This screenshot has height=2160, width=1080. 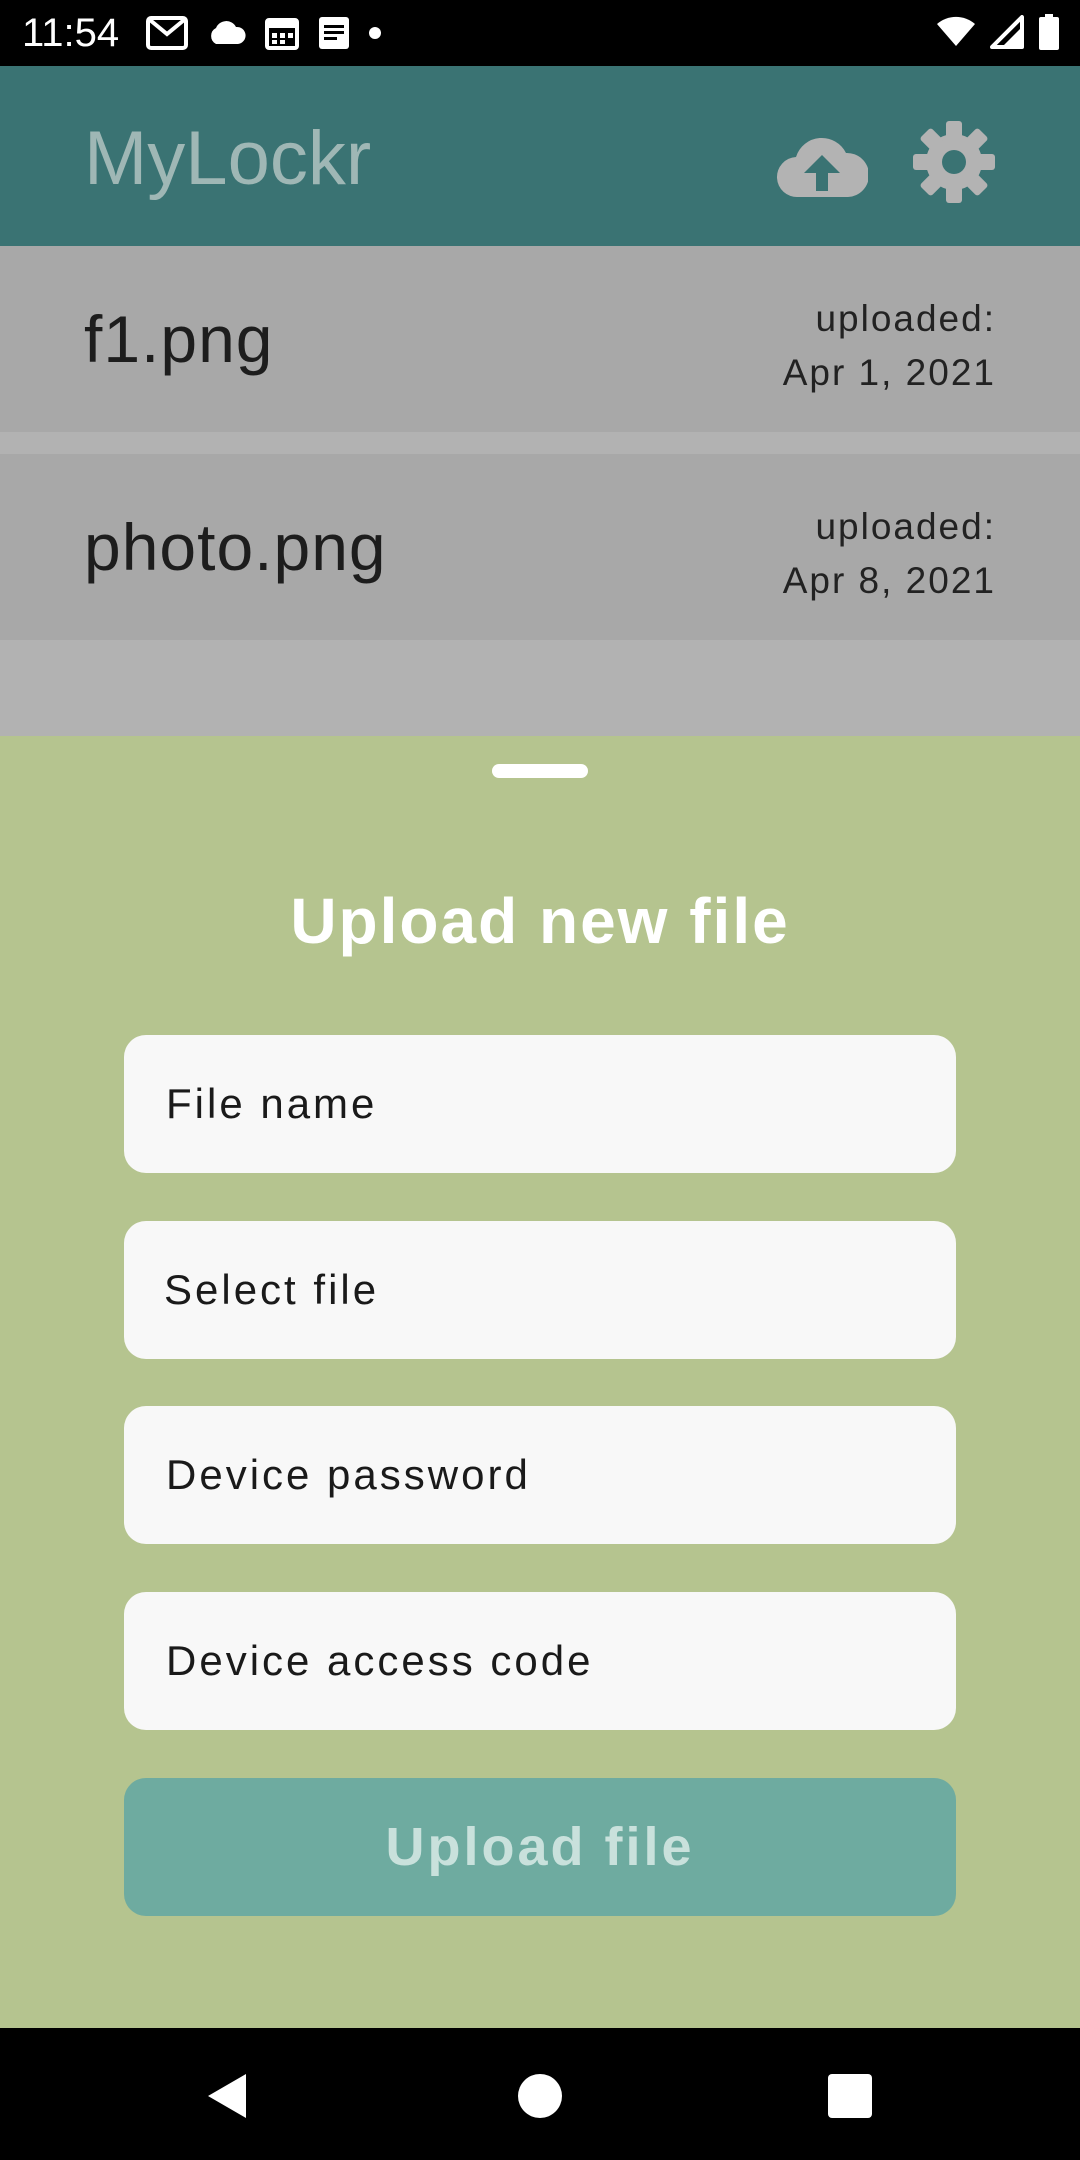 What do you see at coordinates (889, 346) in the screenshot?
I see `file-upload-info: uploaded: Apr 1, 2021` at bounding box center [889, 346].